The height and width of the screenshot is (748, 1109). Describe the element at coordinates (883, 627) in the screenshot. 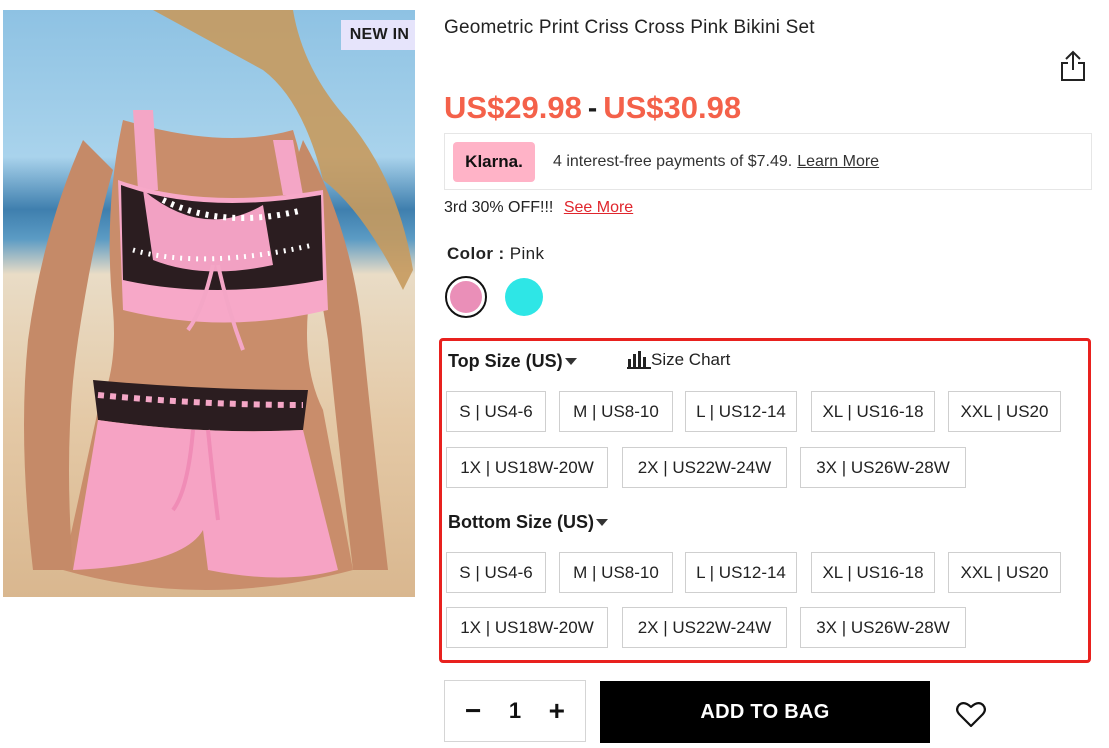

I see `bottom-size-3x: 3X | US26W-28W` at that location.